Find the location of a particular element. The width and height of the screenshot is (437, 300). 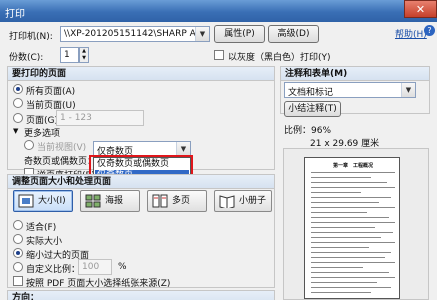

collapse-arrow-icon: ▼ is located at coordinates (15, 131).